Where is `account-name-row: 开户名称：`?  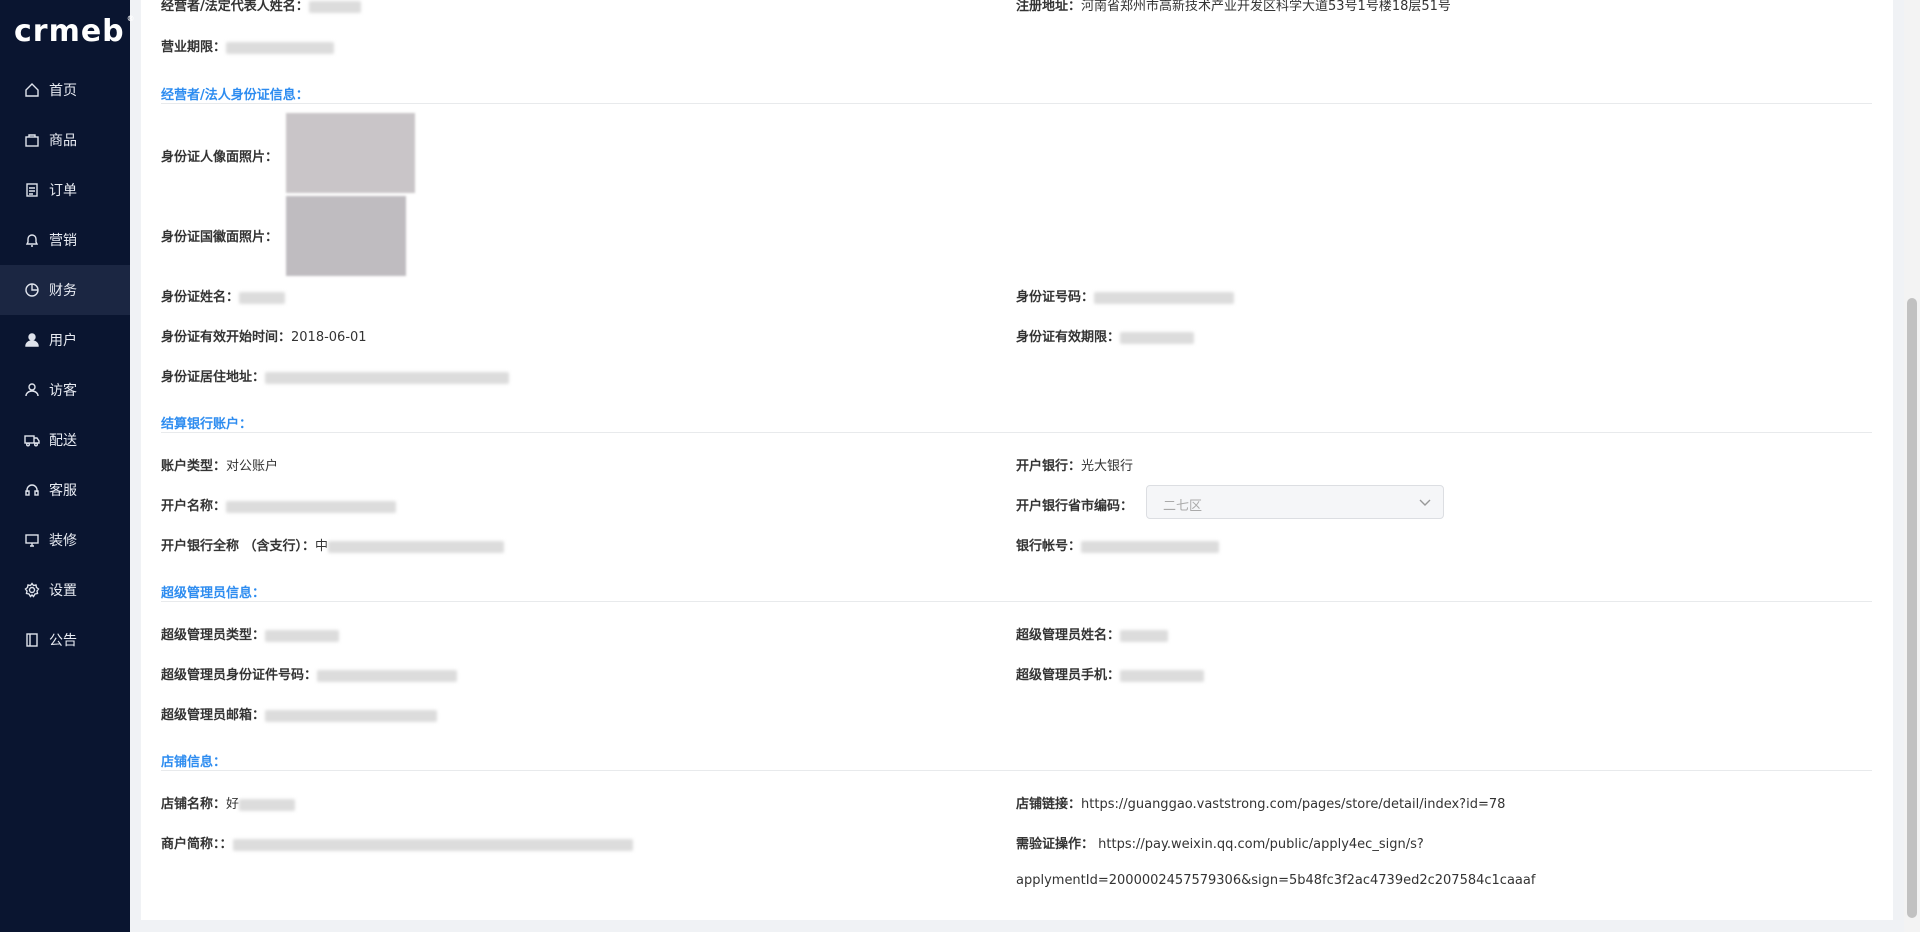 account-name-row: 开户名称： is located at coordinates (279, 504).